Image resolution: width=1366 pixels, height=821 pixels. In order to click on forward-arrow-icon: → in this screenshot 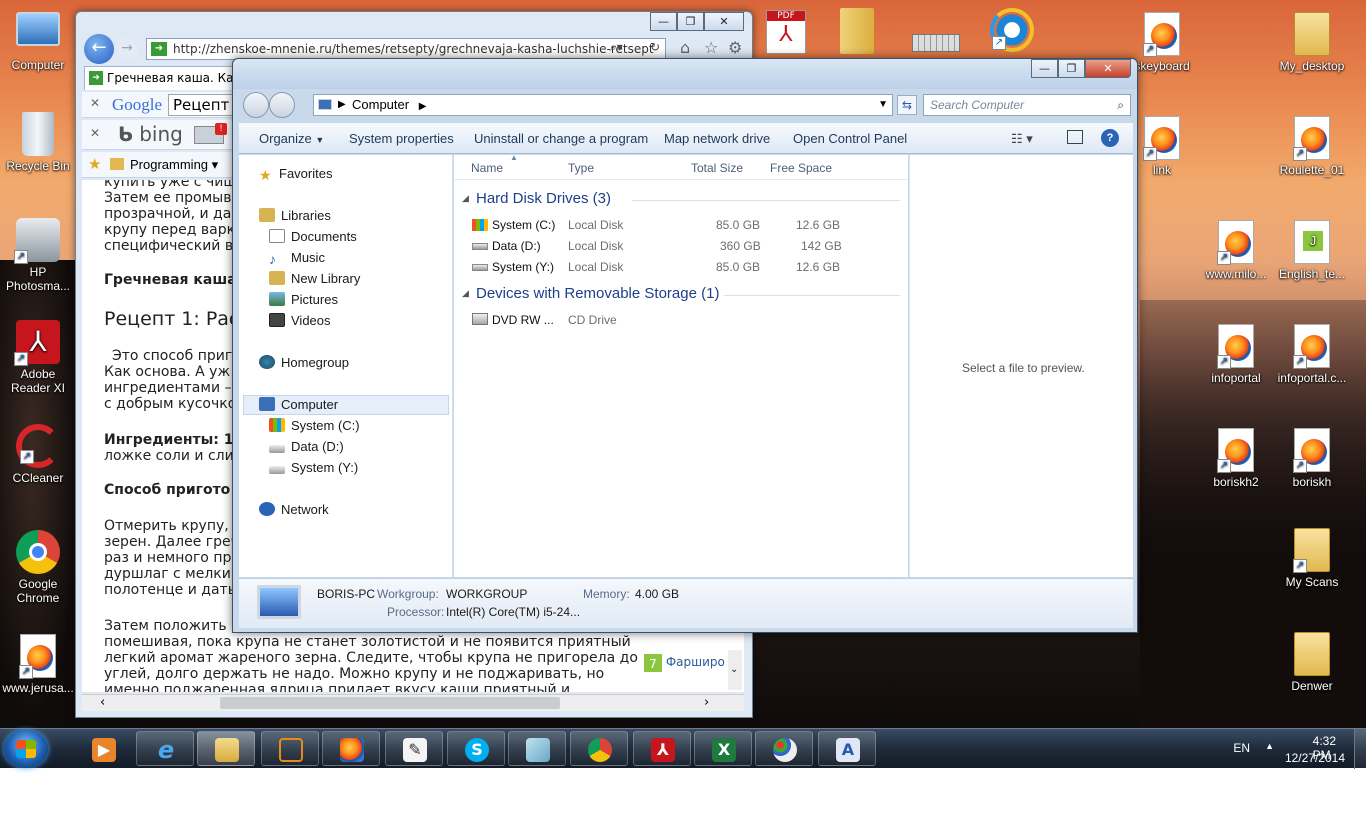, I will do `click(127, 49)`.